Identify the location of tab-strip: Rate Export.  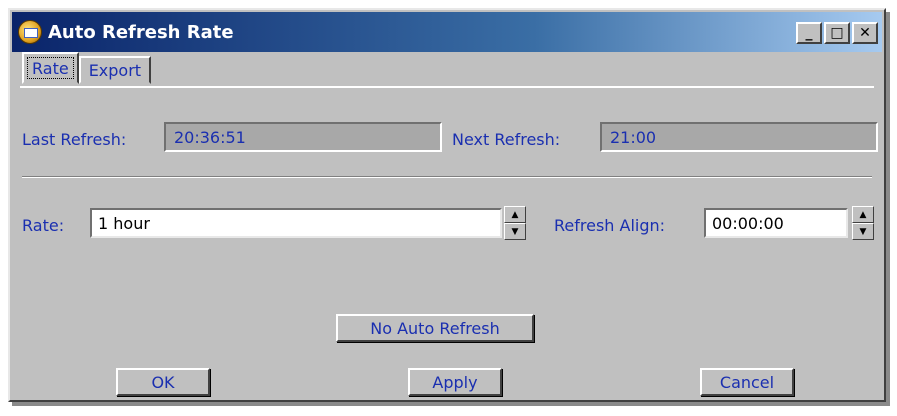
(87, 68).